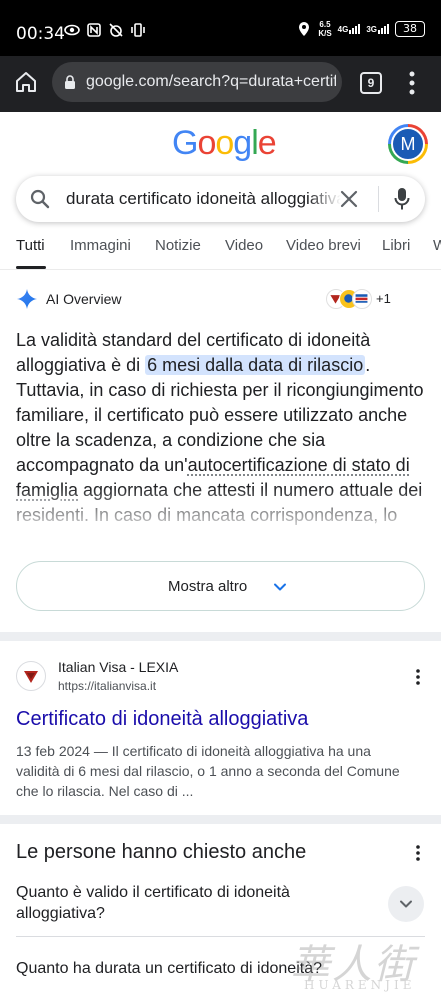 Image resolution: width=441 pixels, height=1000 pixels. What do you see at coordinates (220, 300) in the screenshot?
I see `ai-overview-header: AI Overview +1` at bounding box center [220, 300].